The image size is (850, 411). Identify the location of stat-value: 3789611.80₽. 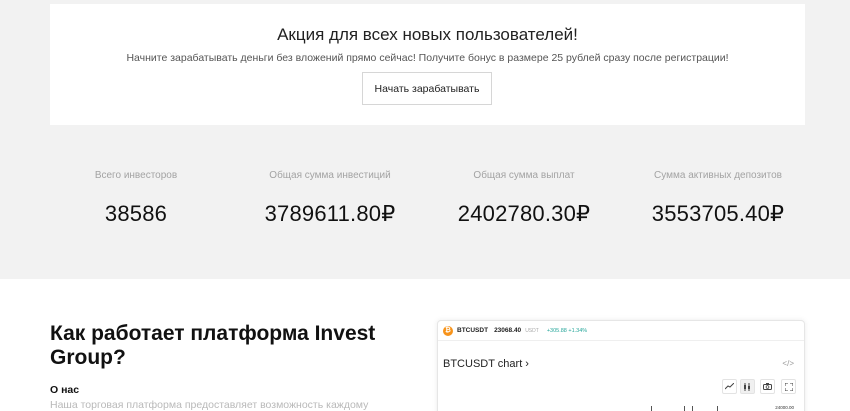
(330, 213).